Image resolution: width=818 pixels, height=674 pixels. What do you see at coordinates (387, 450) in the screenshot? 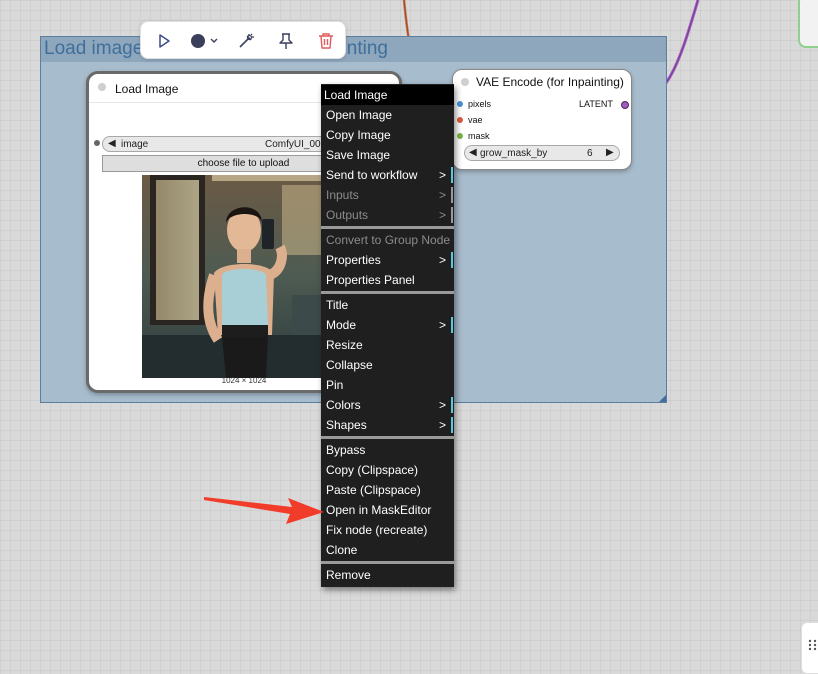
I see `menu-item-bypass: Bypass` at bounding box center [387, 450].